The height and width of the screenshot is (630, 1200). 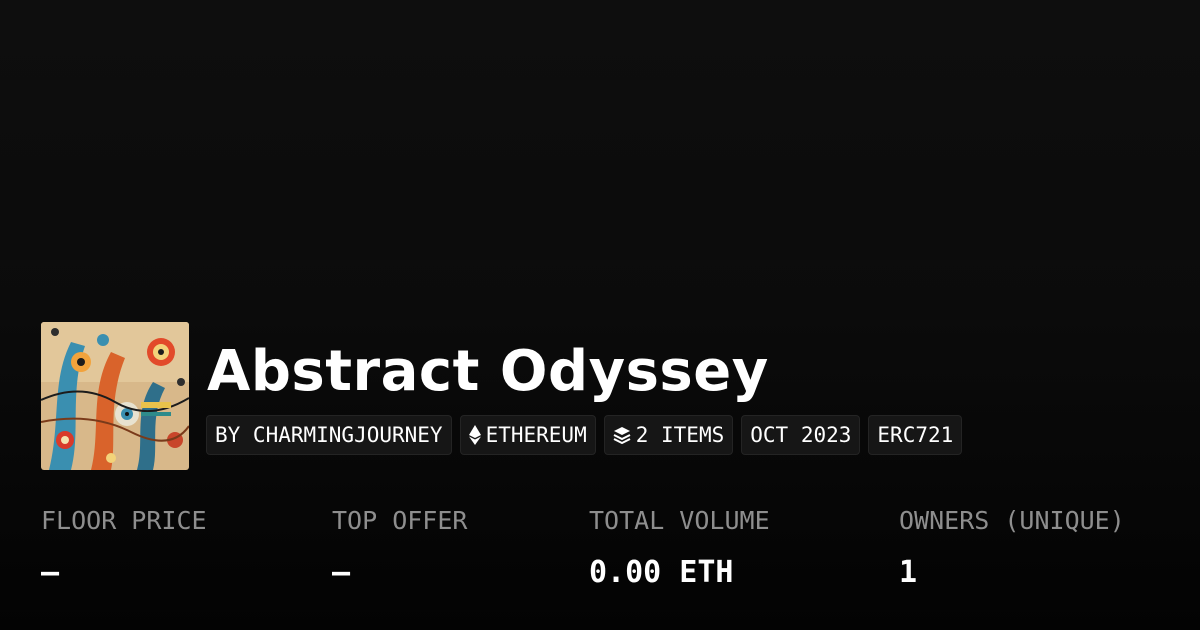 I want to click on ethereum-icon, so click(x=474, y=435).